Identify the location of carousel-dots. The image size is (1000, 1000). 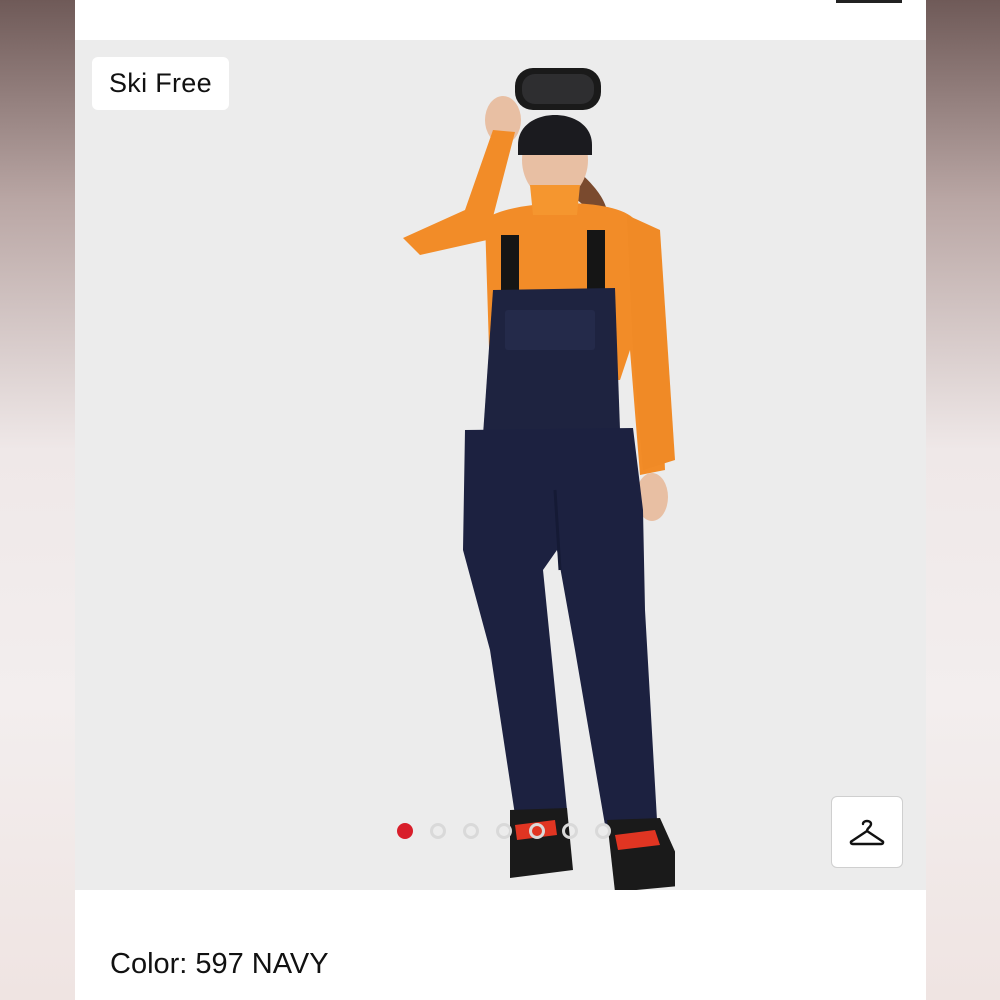
(500, 831).